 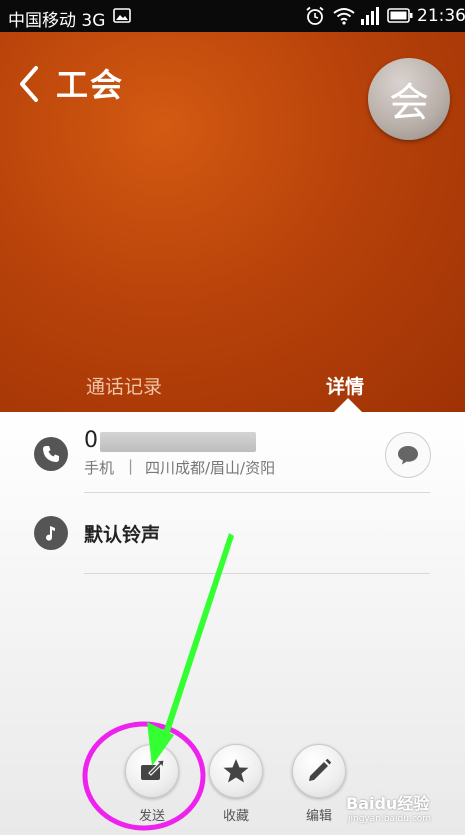 What do you see at coordinates (315, 15) in the screenshot?
I see `alarm-icon` at bounding box center [315, 15].